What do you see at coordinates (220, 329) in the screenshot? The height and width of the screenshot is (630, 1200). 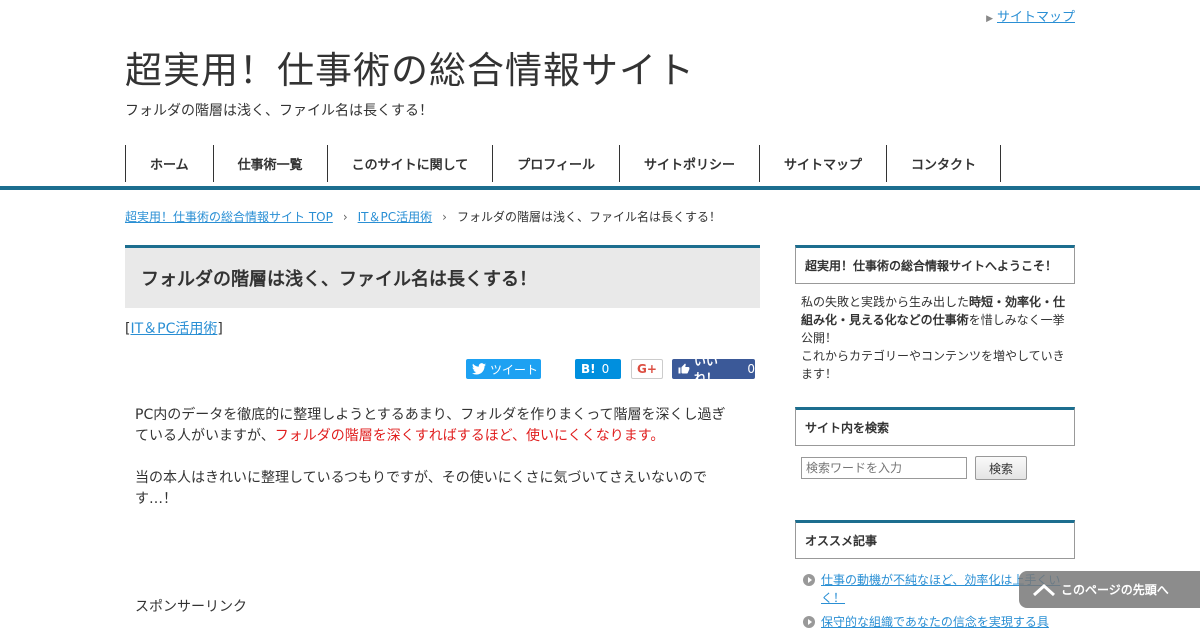 I see `bracket-close: ]` at bounding box center [220, 329].